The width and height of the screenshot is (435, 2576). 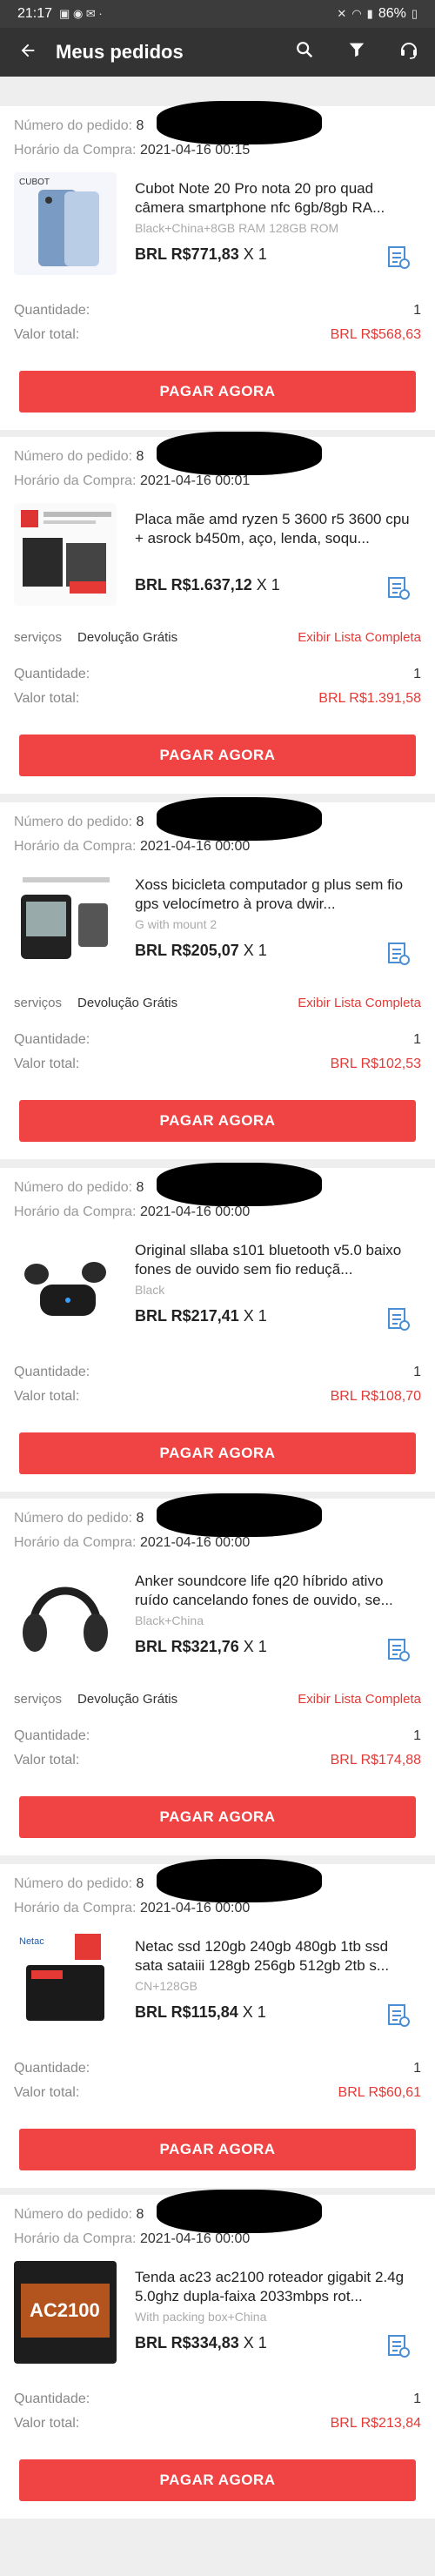 What do you see at coordinates (195, 481) in the screenshot?
I see `order-time-value: 2021-04-16 00:01` at bounding box center [195, 481].